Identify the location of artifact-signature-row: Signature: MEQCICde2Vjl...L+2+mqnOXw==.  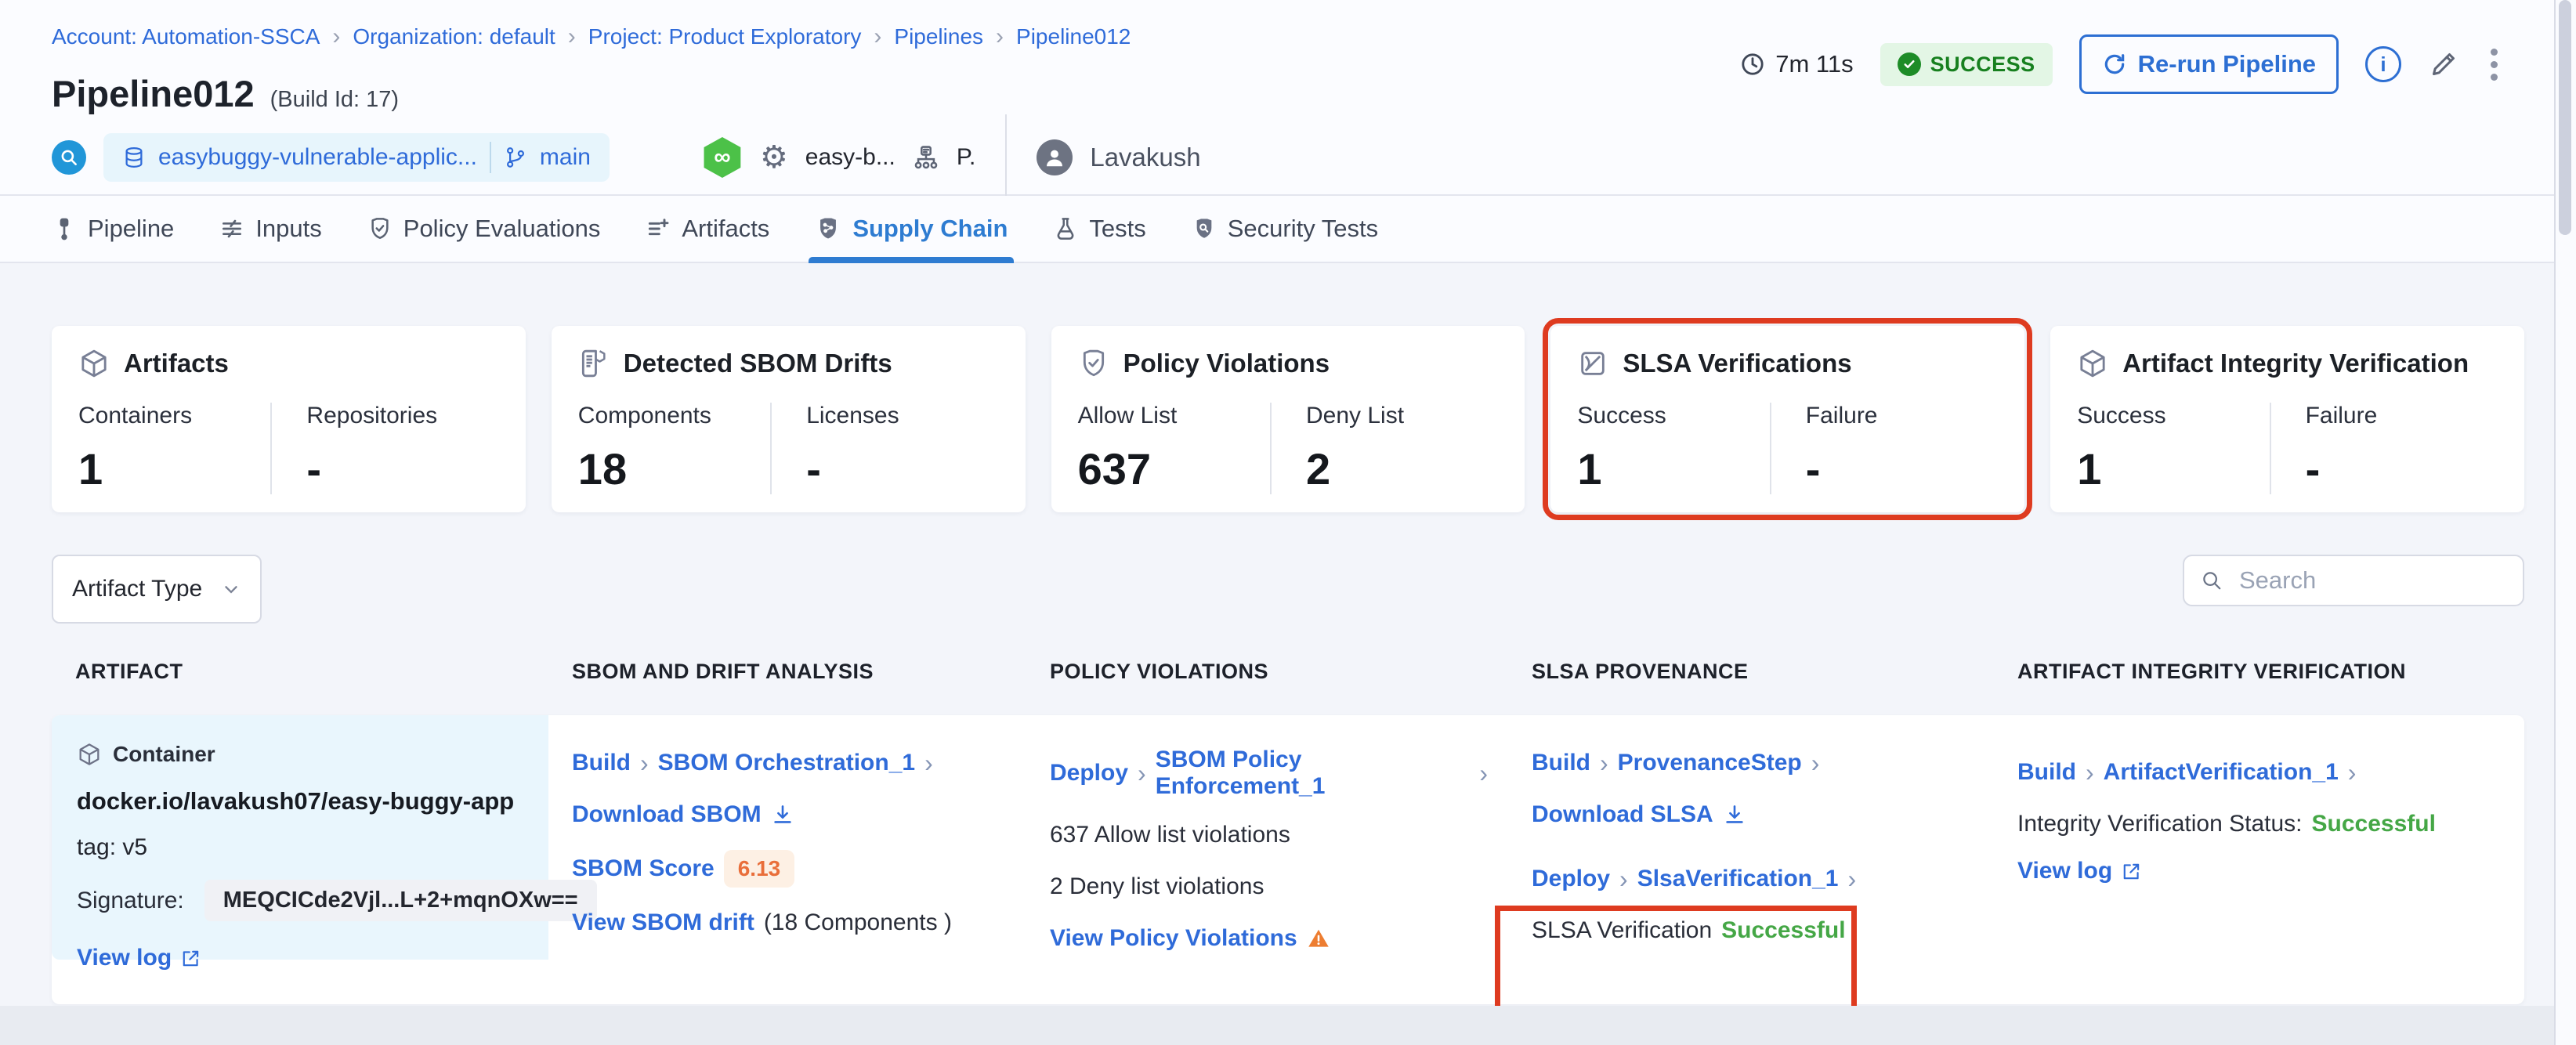
(337, 900).